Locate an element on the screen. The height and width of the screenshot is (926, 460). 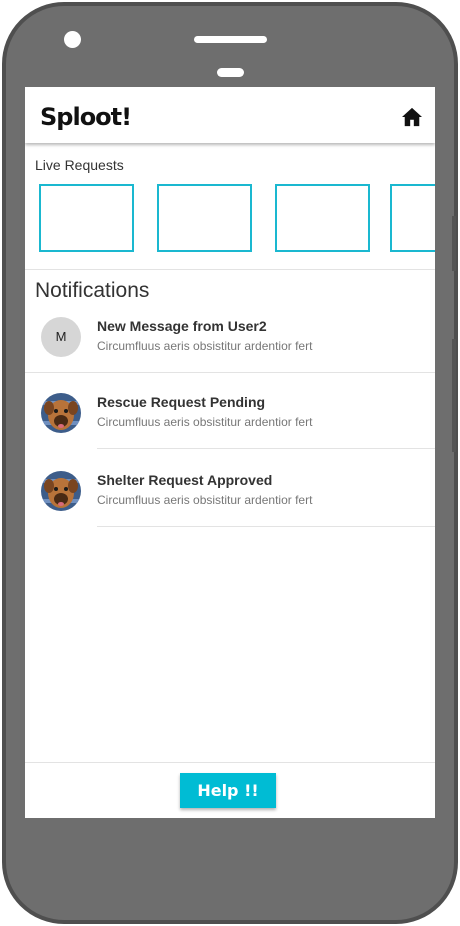
sensor is located at coordinates (230, 72).